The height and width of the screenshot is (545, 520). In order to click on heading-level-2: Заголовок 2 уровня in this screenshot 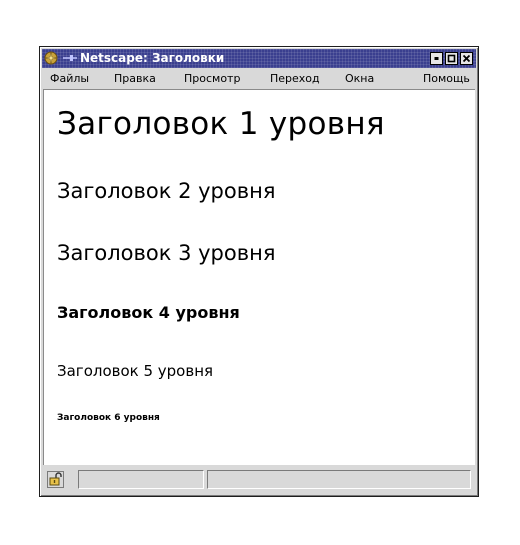, I will do `click(166, 191)`.